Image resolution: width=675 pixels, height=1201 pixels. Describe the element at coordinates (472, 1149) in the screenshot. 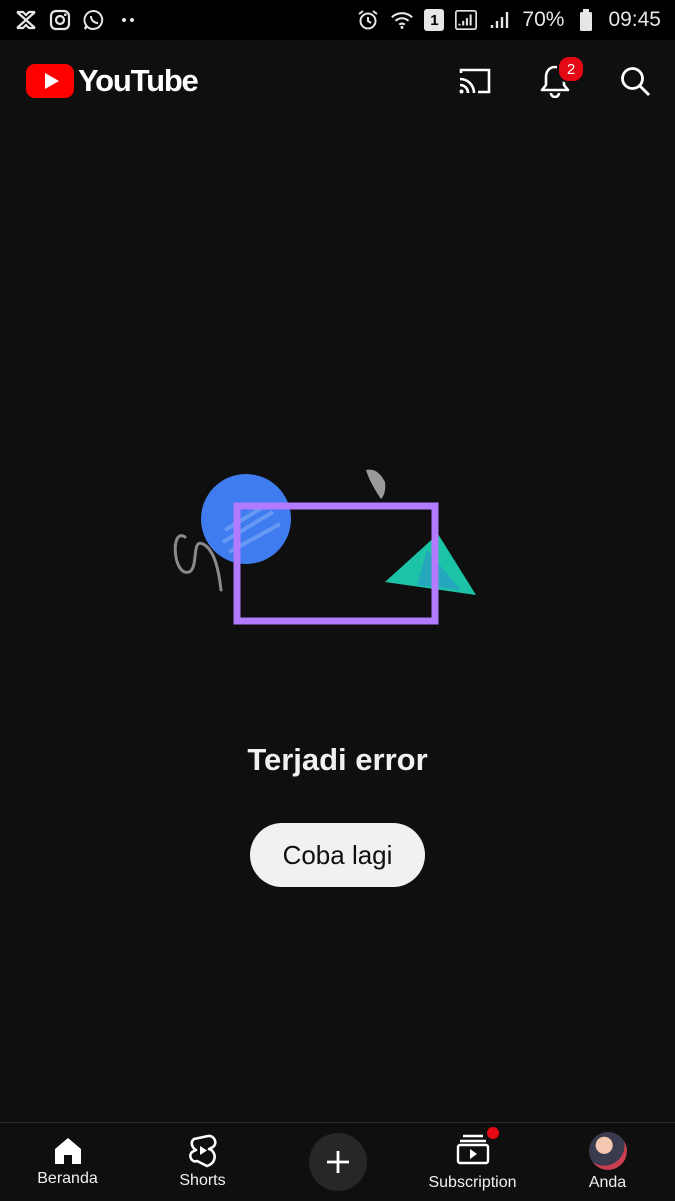

I see `subscriptions-icon` at that location.